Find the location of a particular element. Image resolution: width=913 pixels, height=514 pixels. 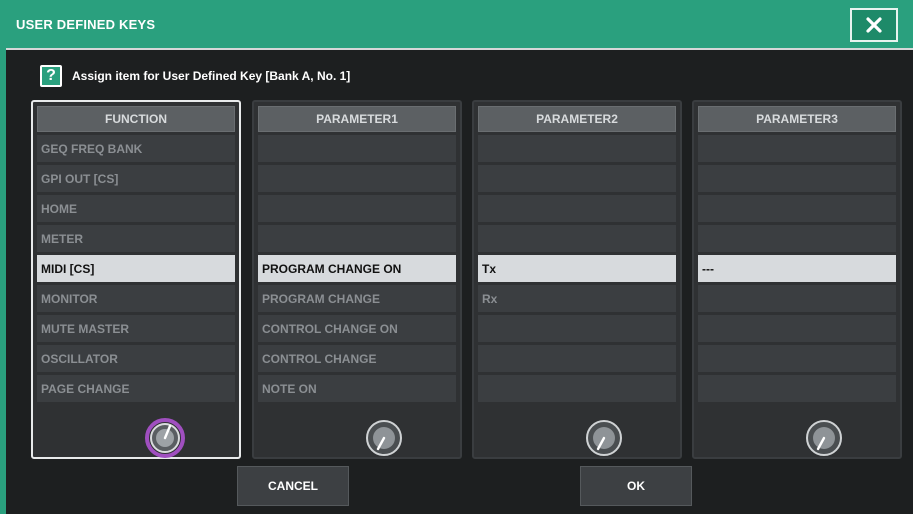

window-title: USER DEFINED KEYS is located at coordinates (86, 24).